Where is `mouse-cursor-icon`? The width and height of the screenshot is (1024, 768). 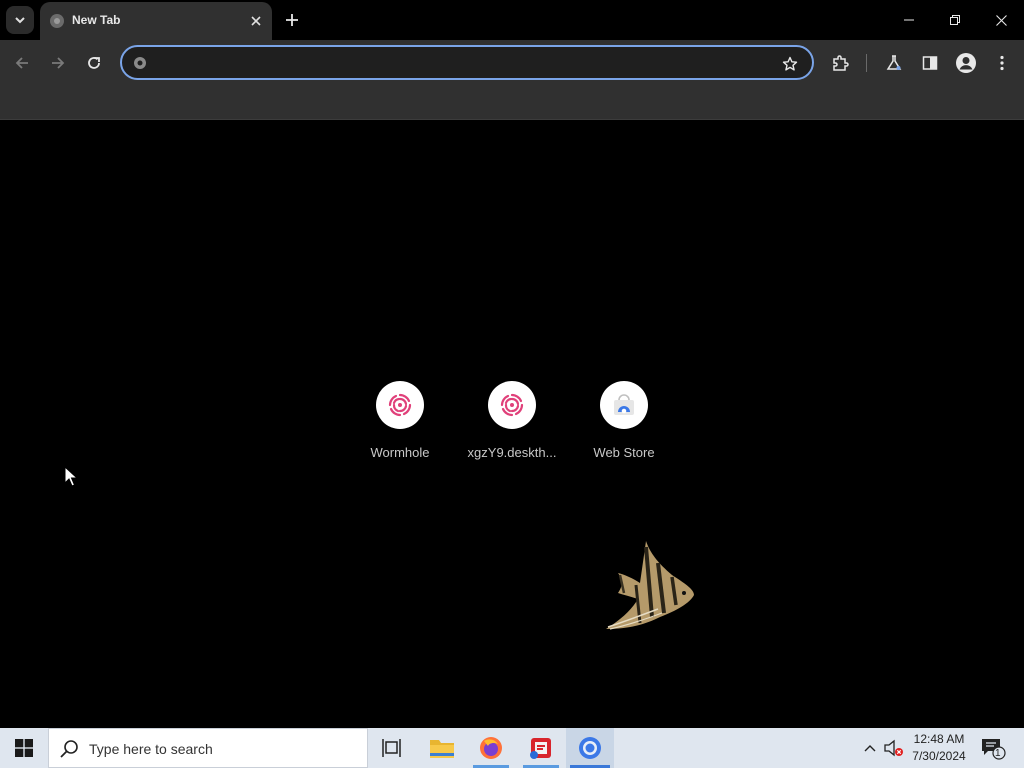
mouse-cursor-icon is located at coordinates (71, 476).